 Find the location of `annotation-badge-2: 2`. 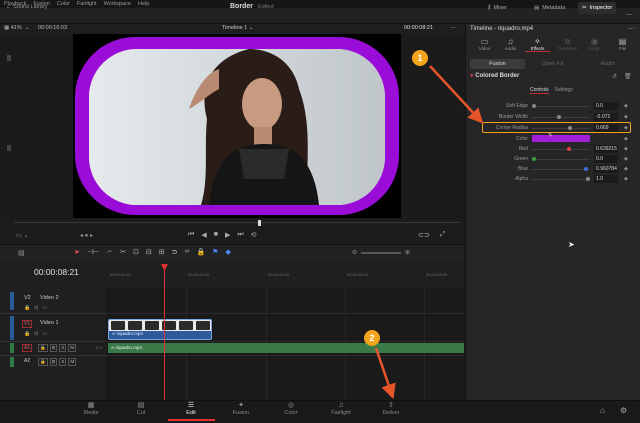

annotation-badge-2: 2 is located at coordinates (372, 338).